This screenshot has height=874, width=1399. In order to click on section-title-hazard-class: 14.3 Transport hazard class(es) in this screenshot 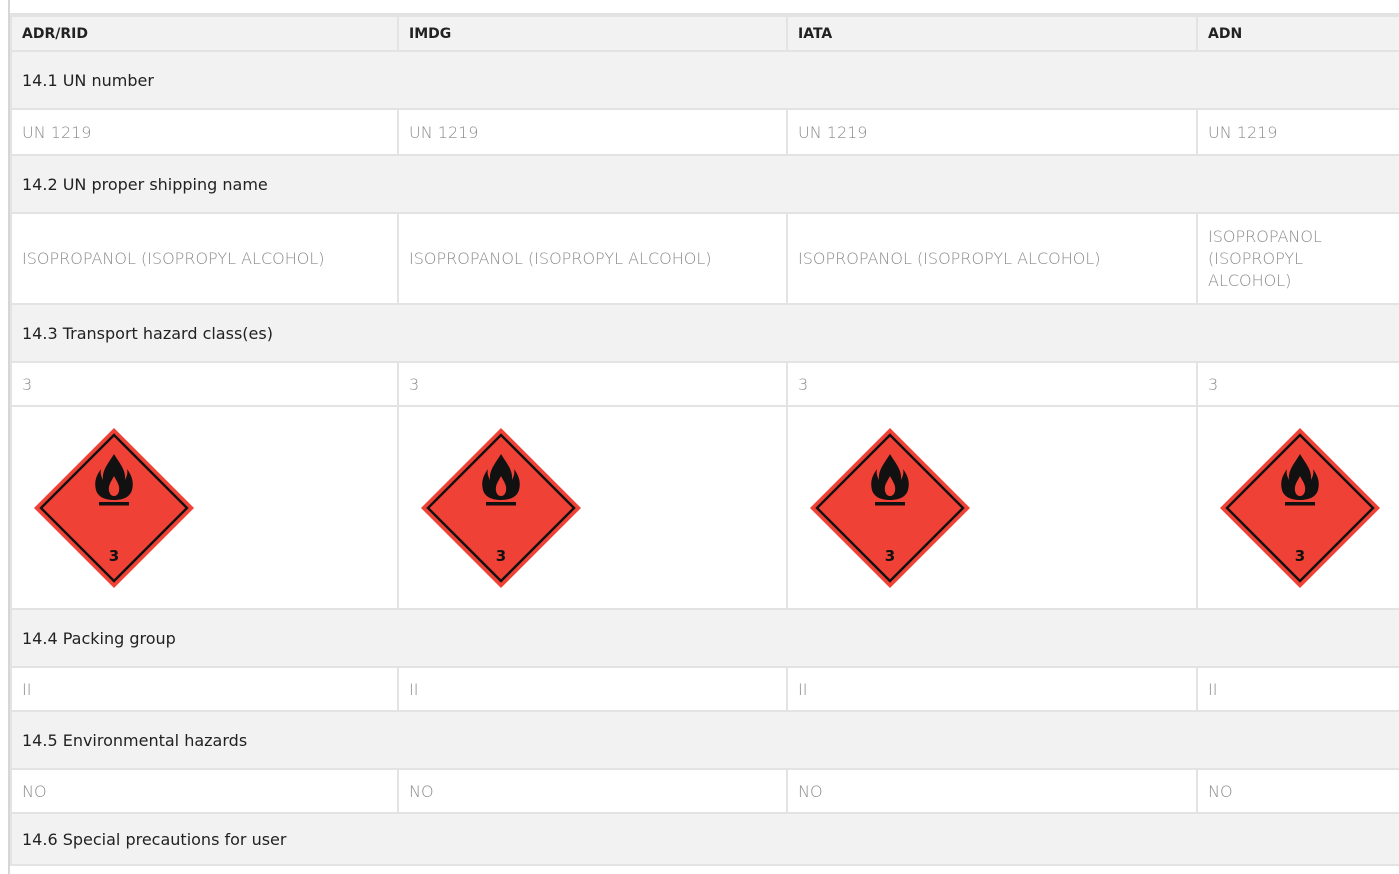, I will do `click(704, 333)`.